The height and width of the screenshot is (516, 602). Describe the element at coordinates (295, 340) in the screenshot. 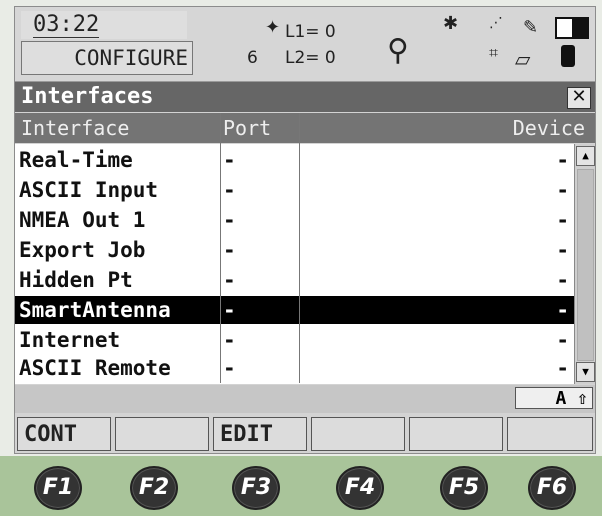

I see `table-row: Internet - -` at that location.